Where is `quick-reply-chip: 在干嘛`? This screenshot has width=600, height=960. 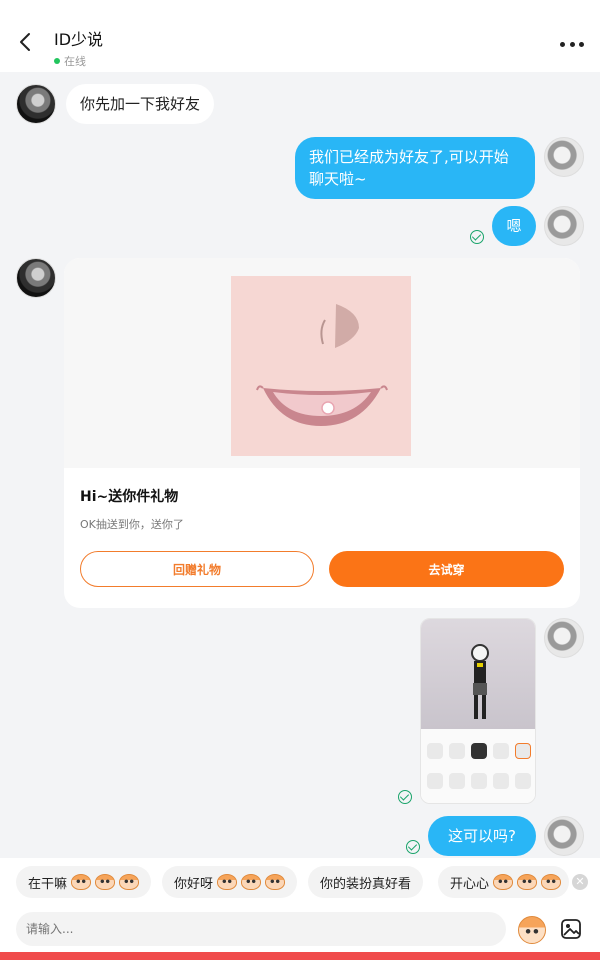
quick-reply-chip: 在干嘛 is located at coordinates (84, 882).